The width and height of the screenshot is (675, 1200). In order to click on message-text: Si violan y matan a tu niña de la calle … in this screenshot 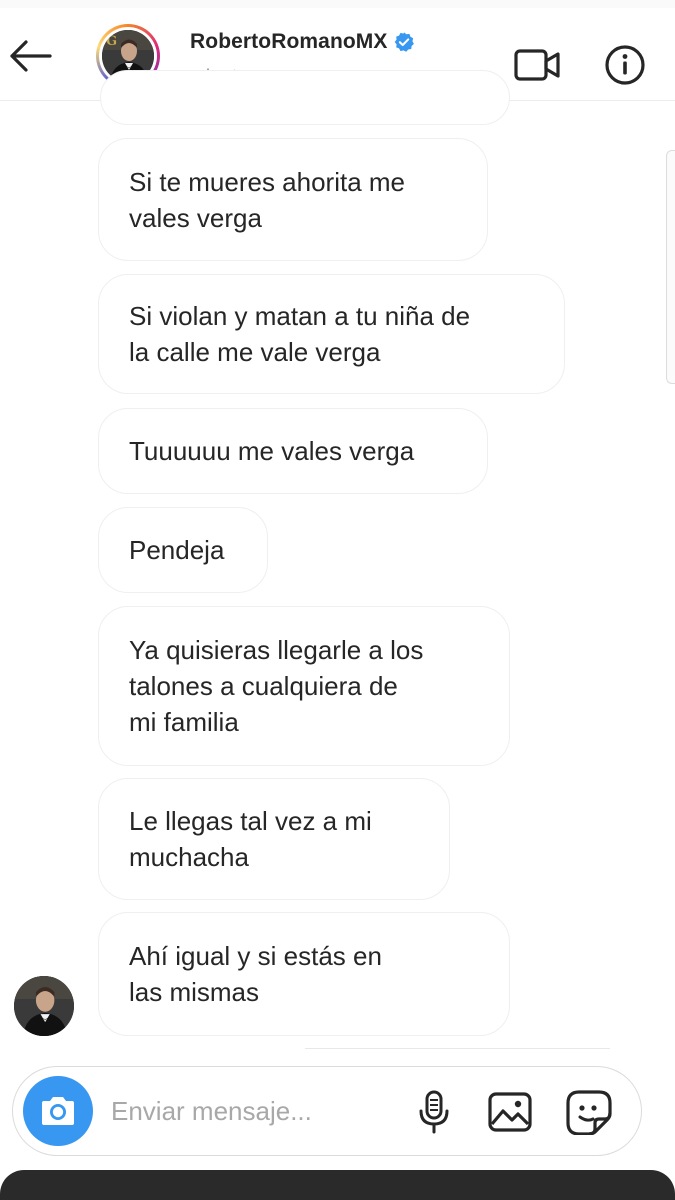, I will do `click(300, 334)`.